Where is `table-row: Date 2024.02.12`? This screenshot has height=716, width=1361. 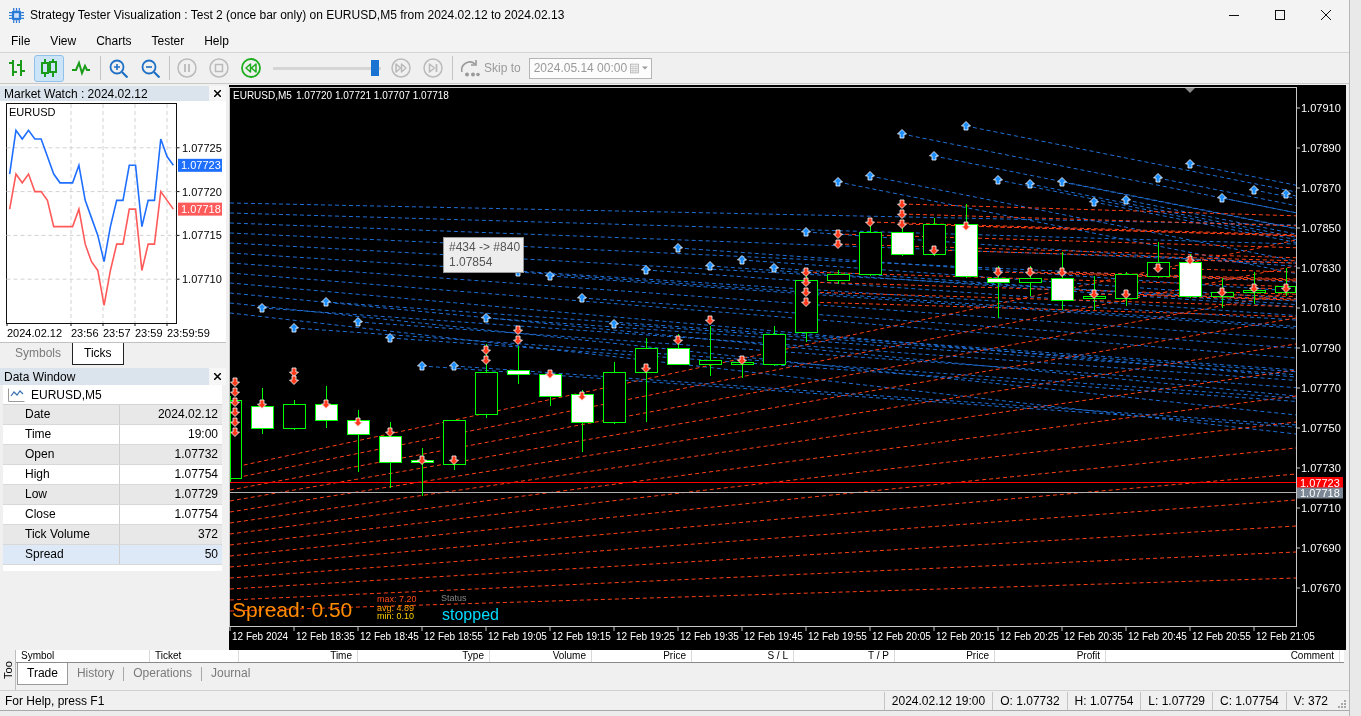
table-row: Date 2024.02.12 is located at coordinates (112, 415).